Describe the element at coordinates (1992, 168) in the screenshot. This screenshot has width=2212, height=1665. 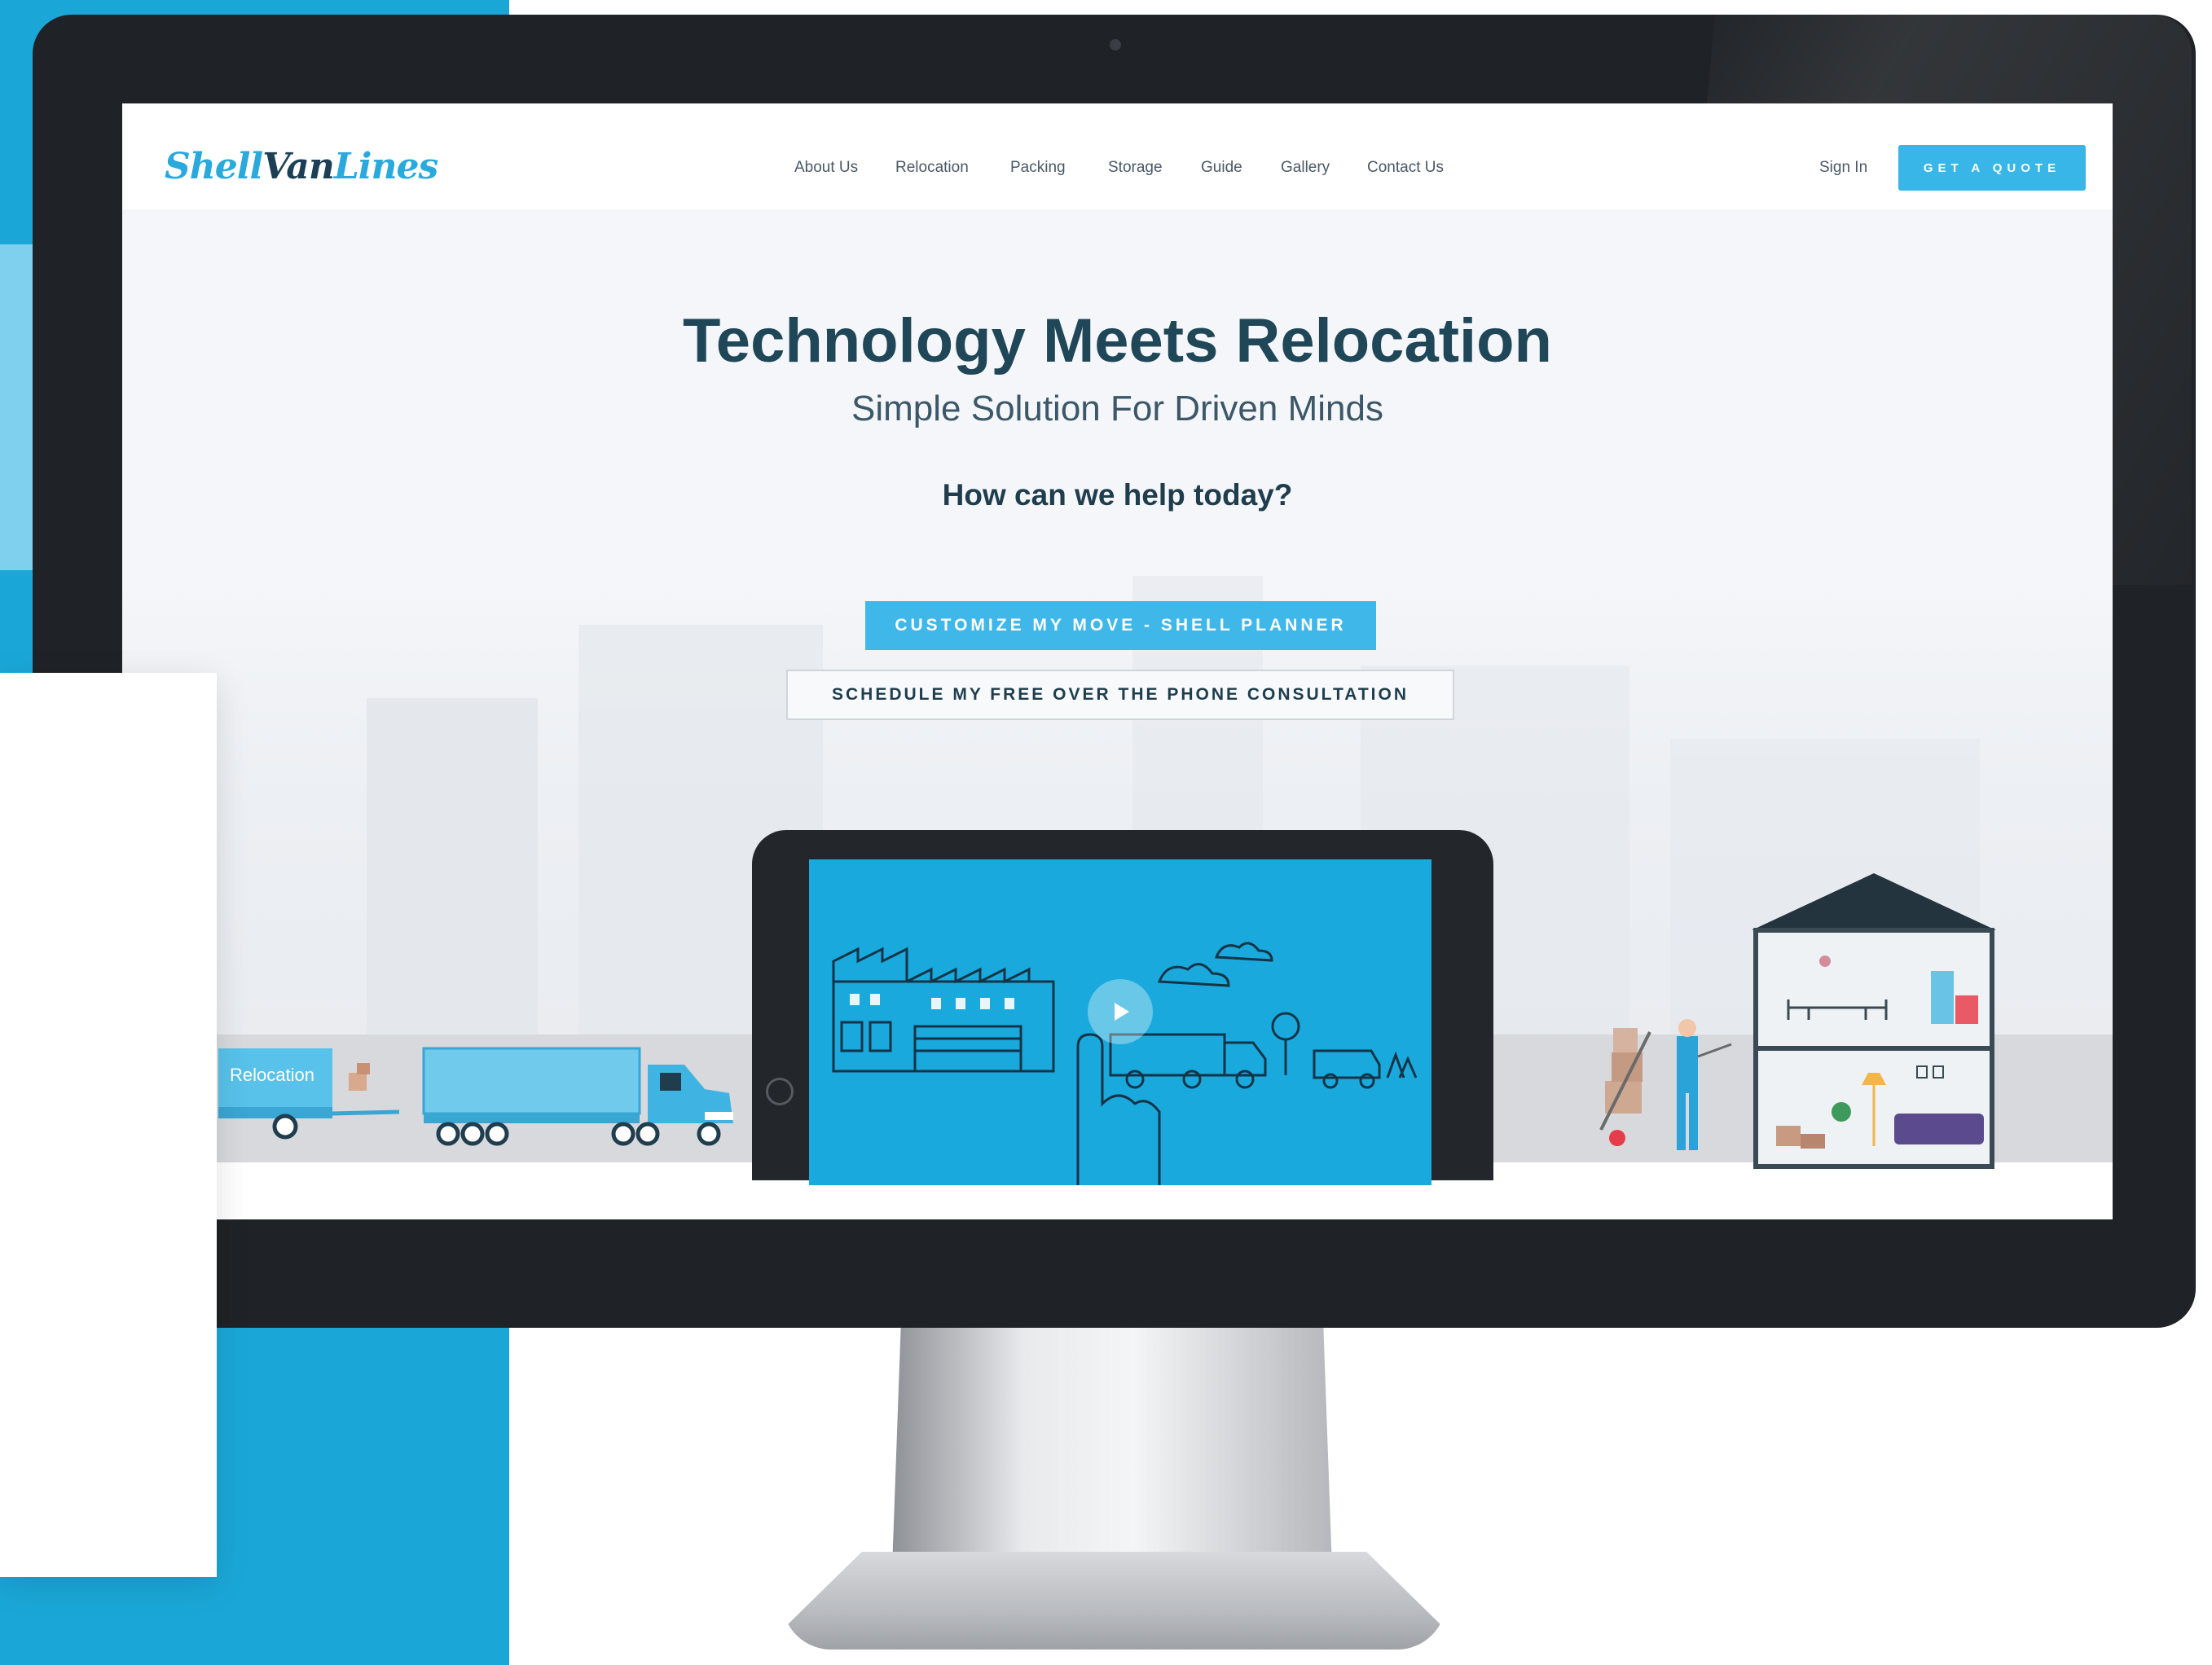
I see `get-a-quote-button: GET A QUOTE` at that location.